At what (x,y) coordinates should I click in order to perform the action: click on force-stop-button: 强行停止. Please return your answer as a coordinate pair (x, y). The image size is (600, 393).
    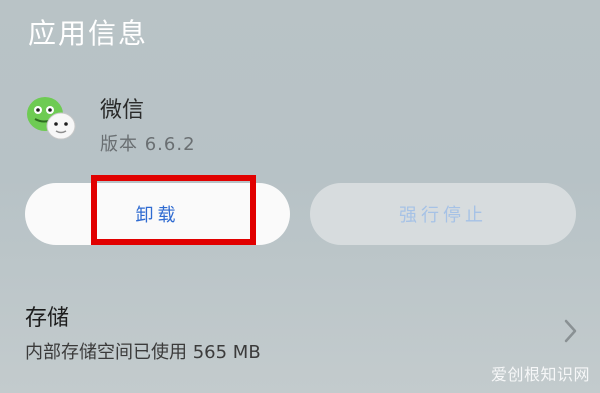
    Looking at the image, I should click on (443, 214).